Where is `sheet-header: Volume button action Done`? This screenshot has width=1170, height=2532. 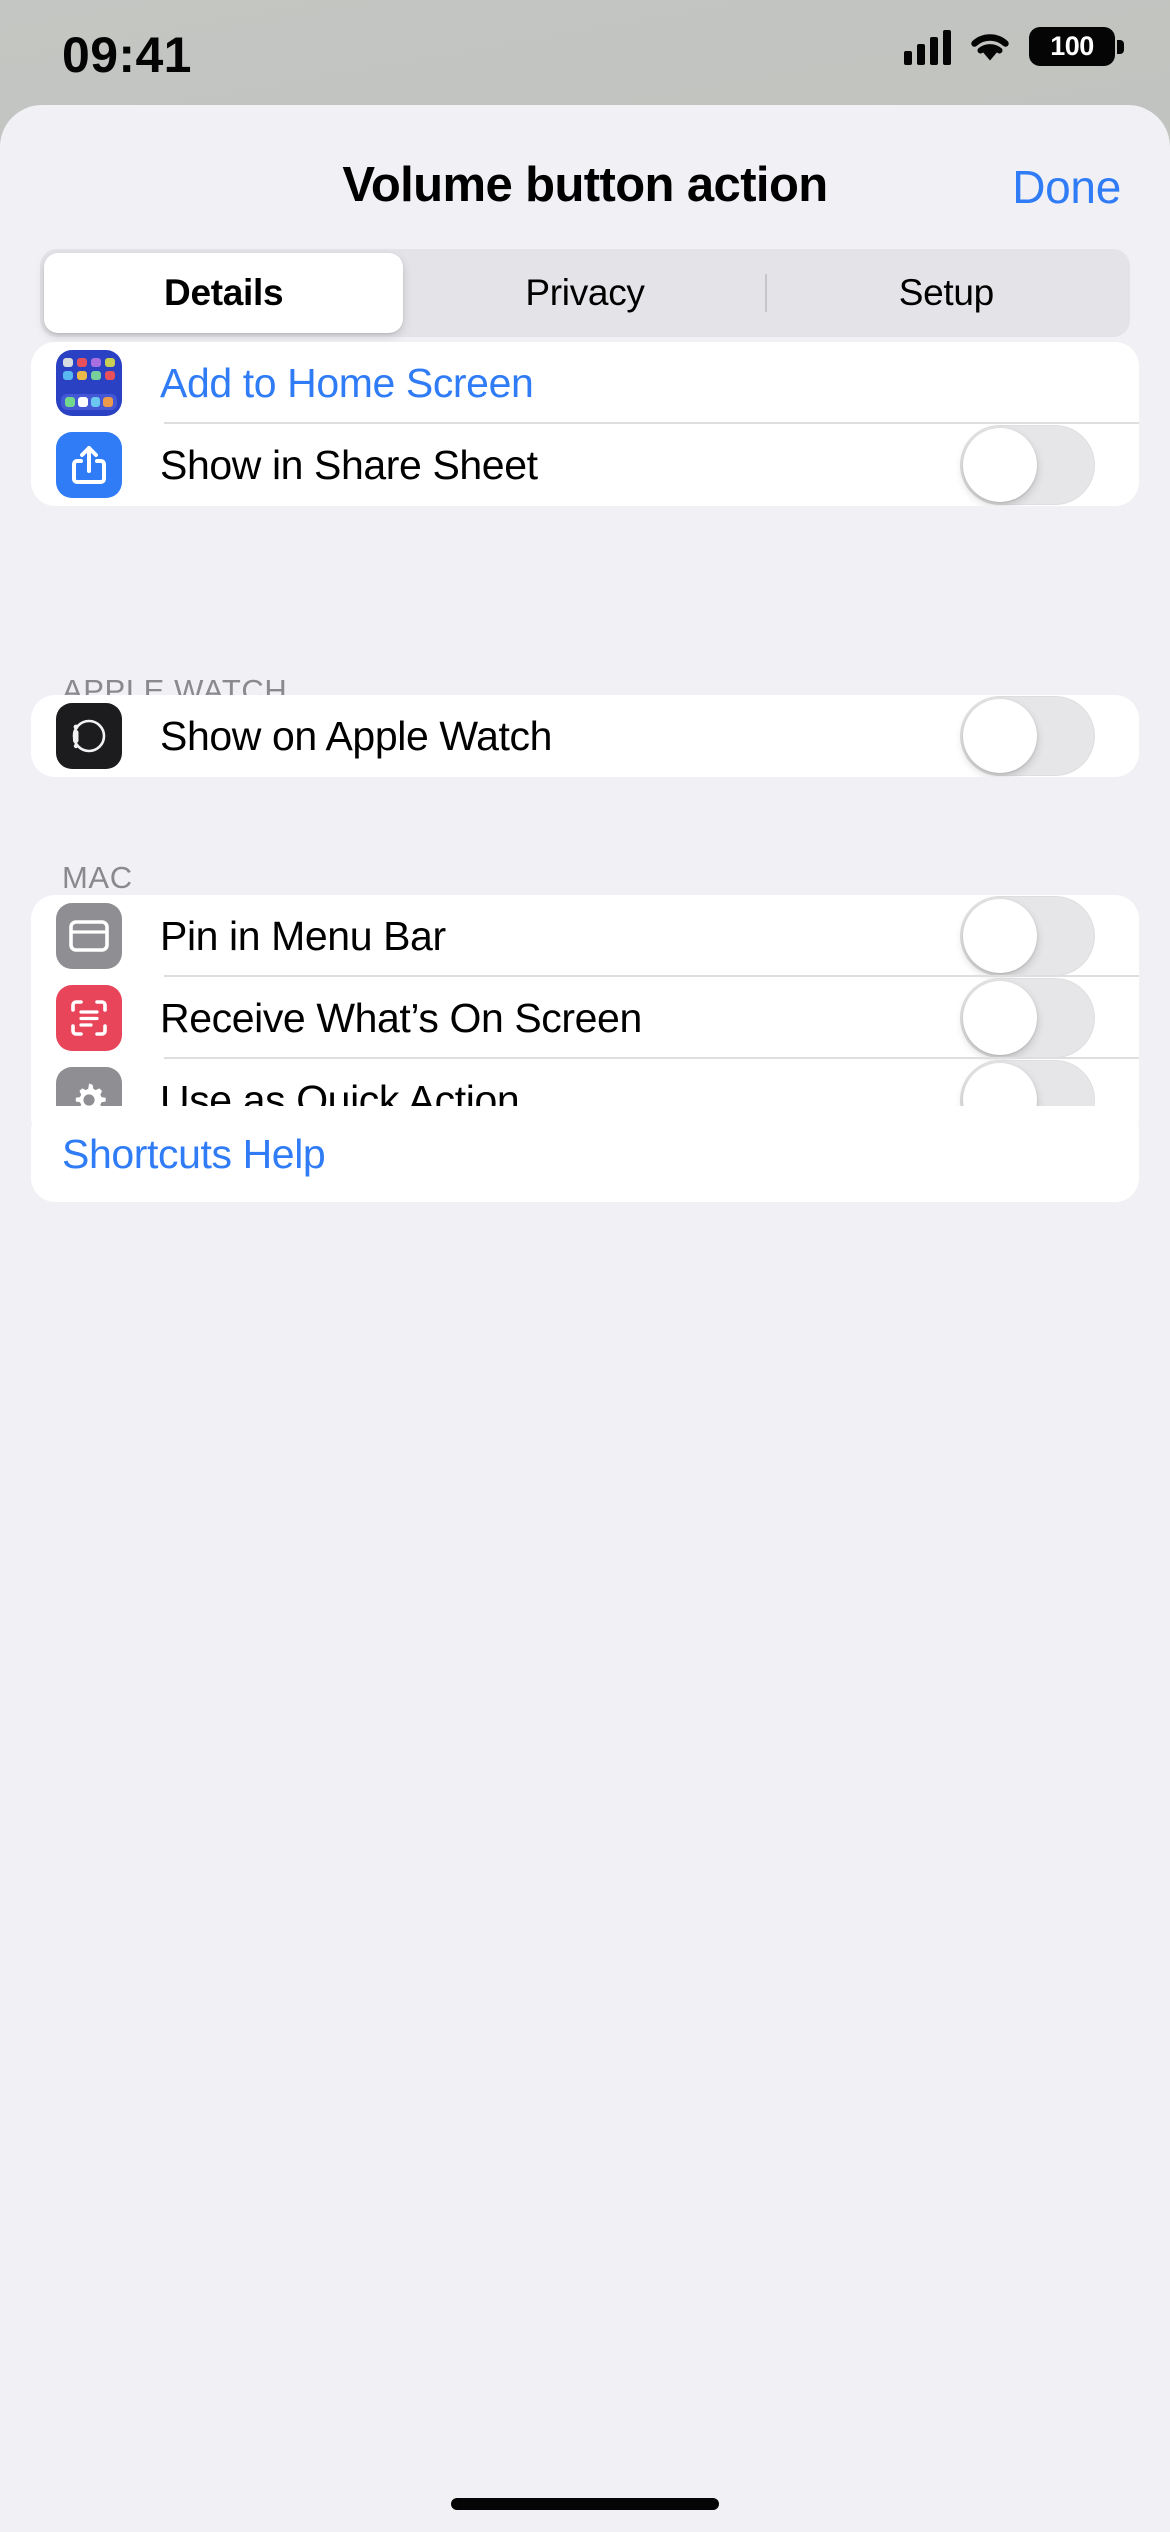 sheet-header: Volume button action Done is located at coordinates (585, 164).